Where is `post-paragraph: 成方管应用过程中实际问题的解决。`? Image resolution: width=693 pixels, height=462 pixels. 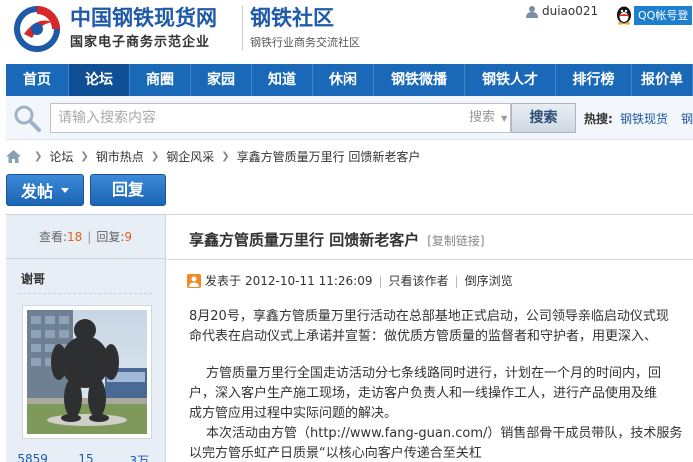 post-paragraph: 成方管应用过程中实际问题的解决。 is located at coordinates (293, 413).